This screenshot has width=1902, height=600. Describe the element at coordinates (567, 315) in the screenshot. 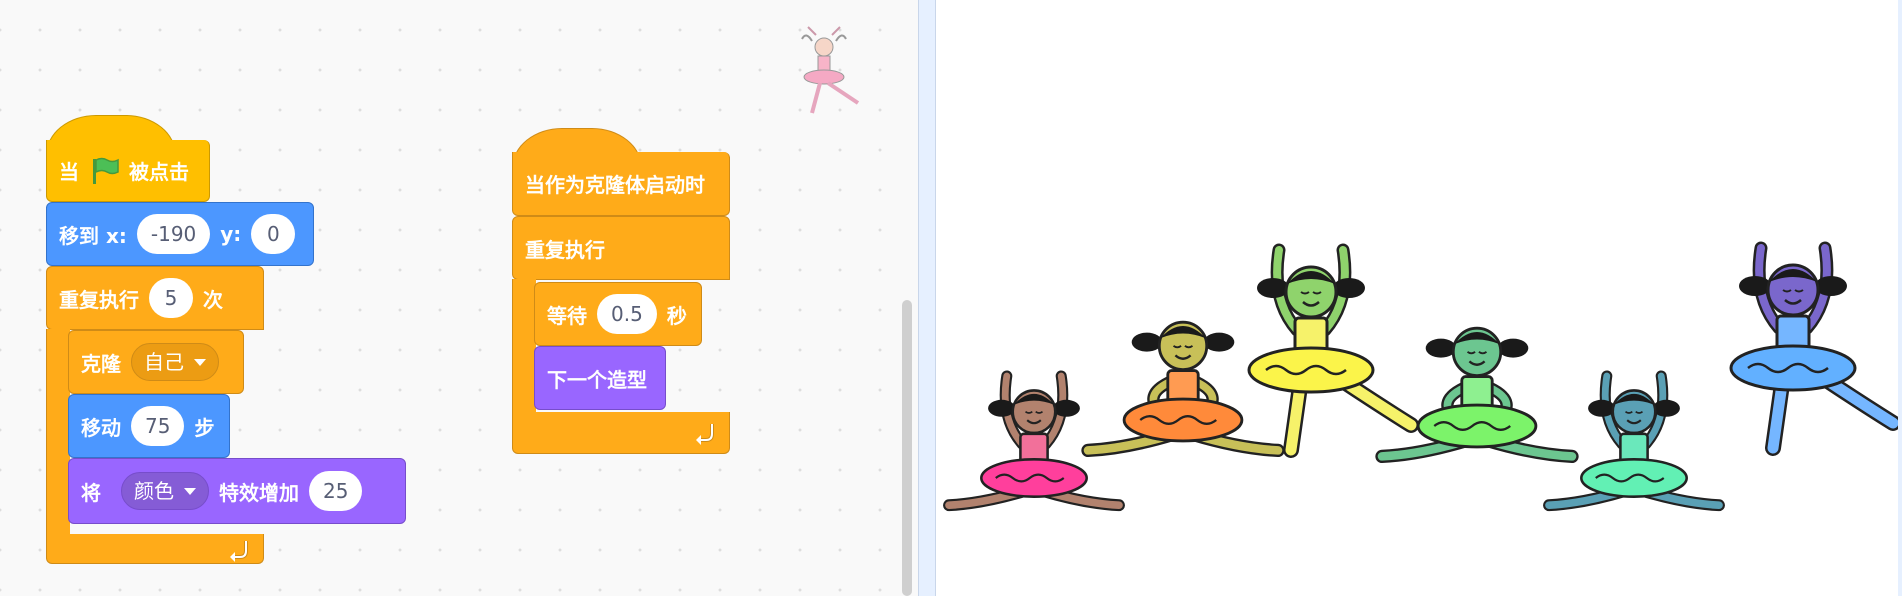

I see `wait-label: 等待` at that location.